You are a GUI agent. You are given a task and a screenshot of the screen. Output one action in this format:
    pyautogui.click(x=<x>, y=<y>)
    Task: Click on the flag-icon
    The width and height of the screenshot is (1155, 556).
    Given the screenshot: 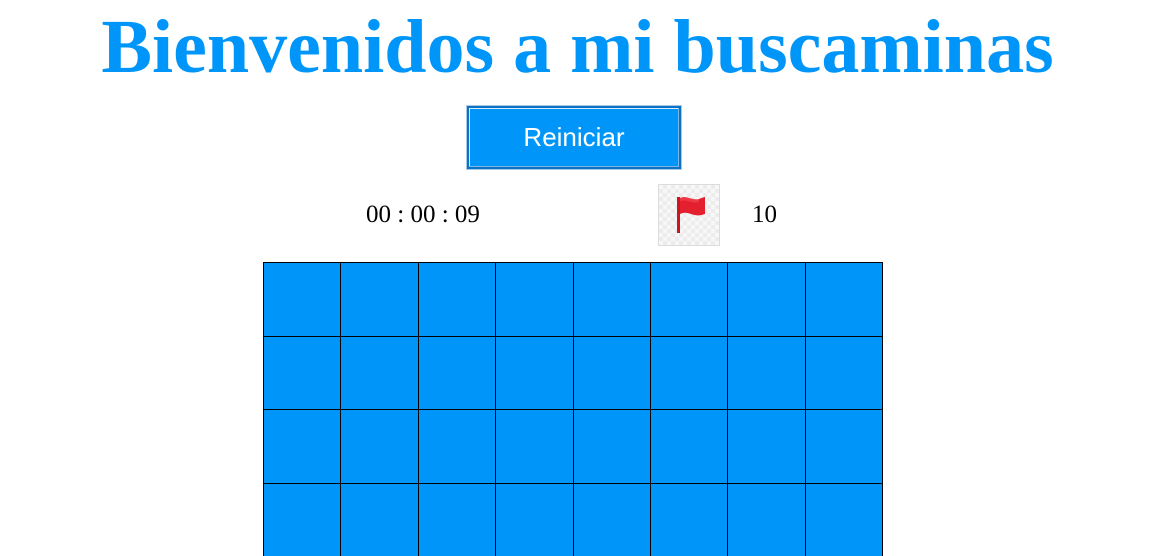 What is the action you would take?
    pyautogui.click(x=689, y=215)
    